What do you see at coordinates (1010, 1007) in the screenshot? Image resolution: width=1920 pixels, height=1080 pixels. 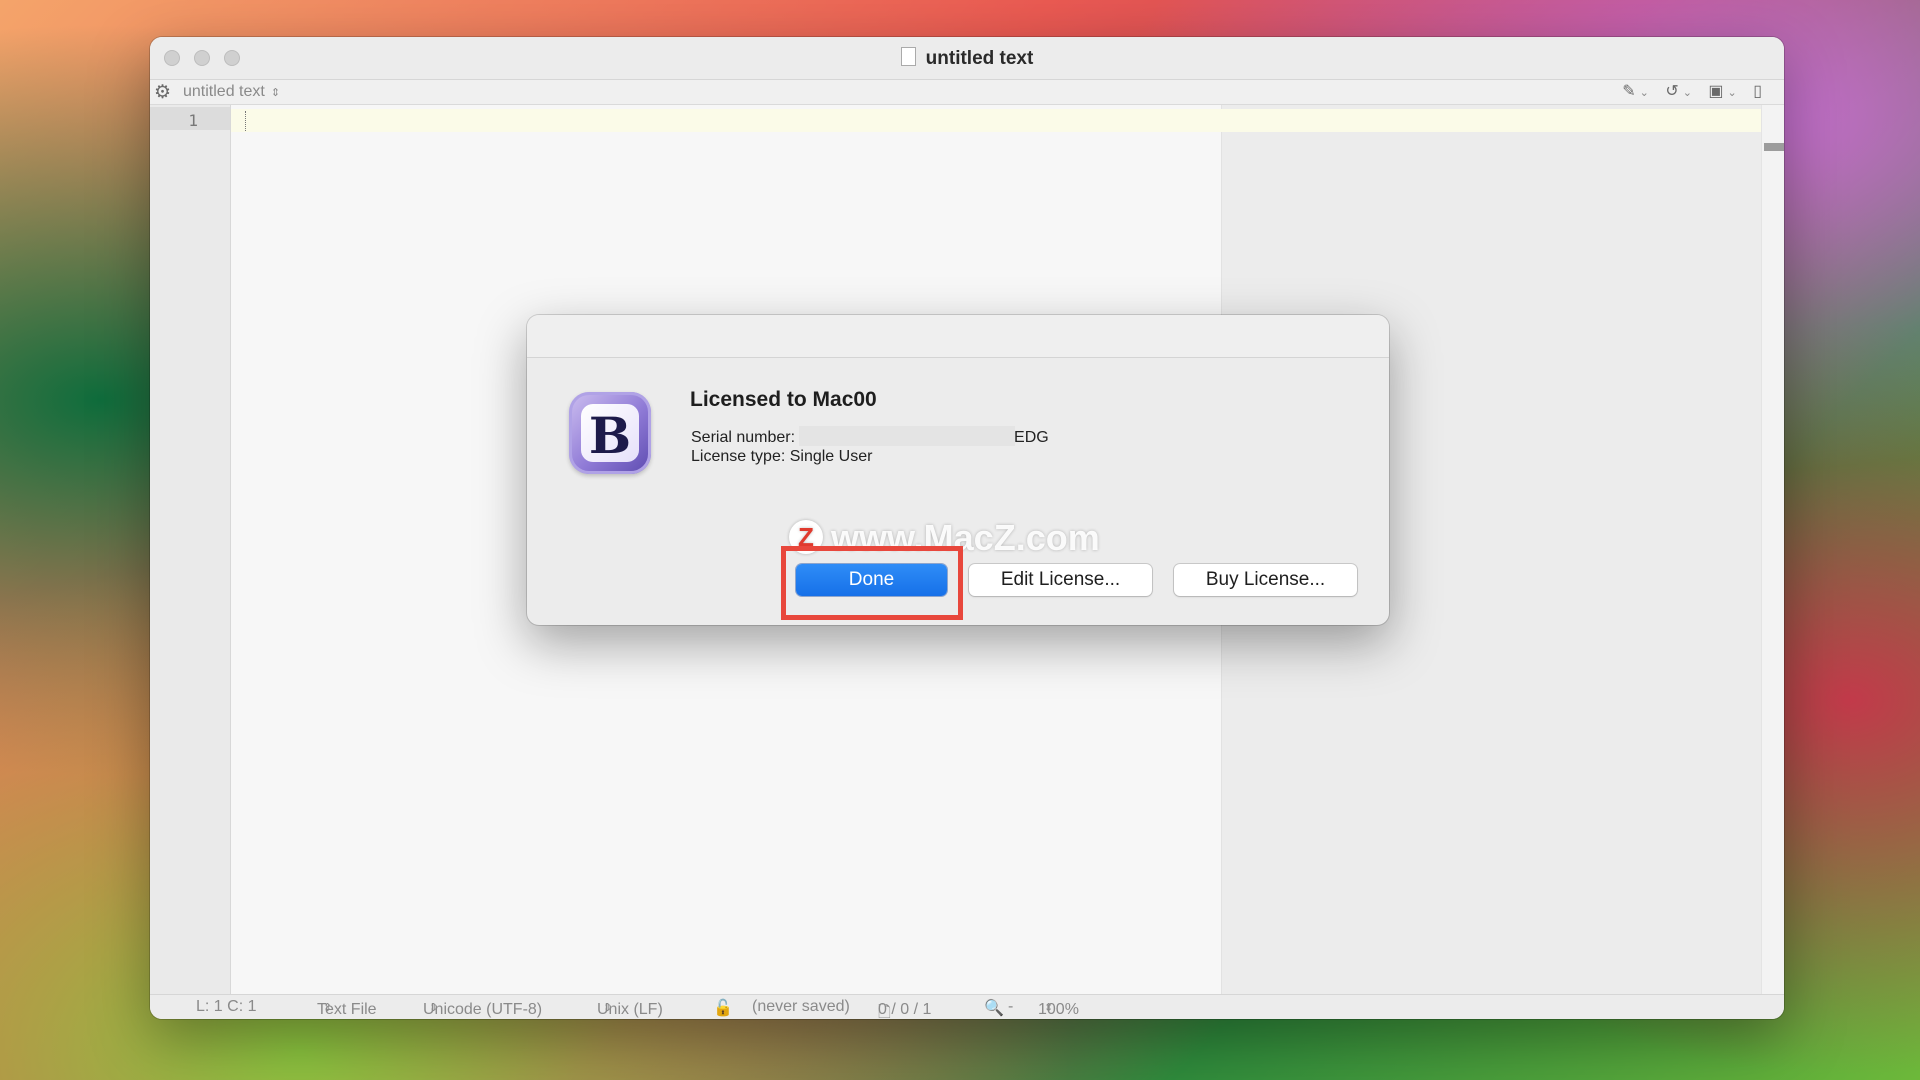 I see `zoom-out-button: -` at bounding box center [1010, 1007].